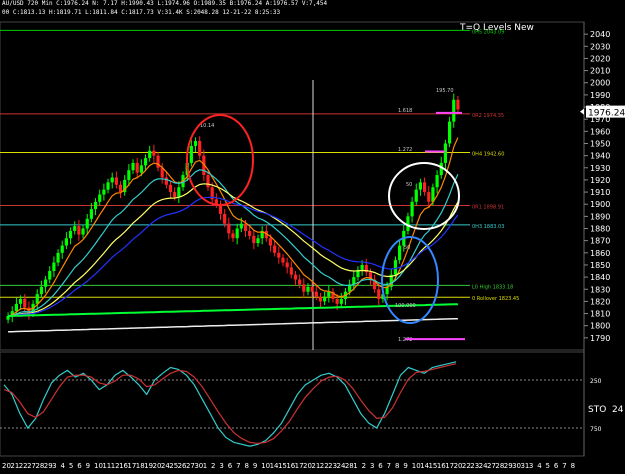 The width and height of the screenshot is (625, 474). Describe the element at coordinates (600, 277) in the screenshot. I see `y-tick-label: 1840` at that location.